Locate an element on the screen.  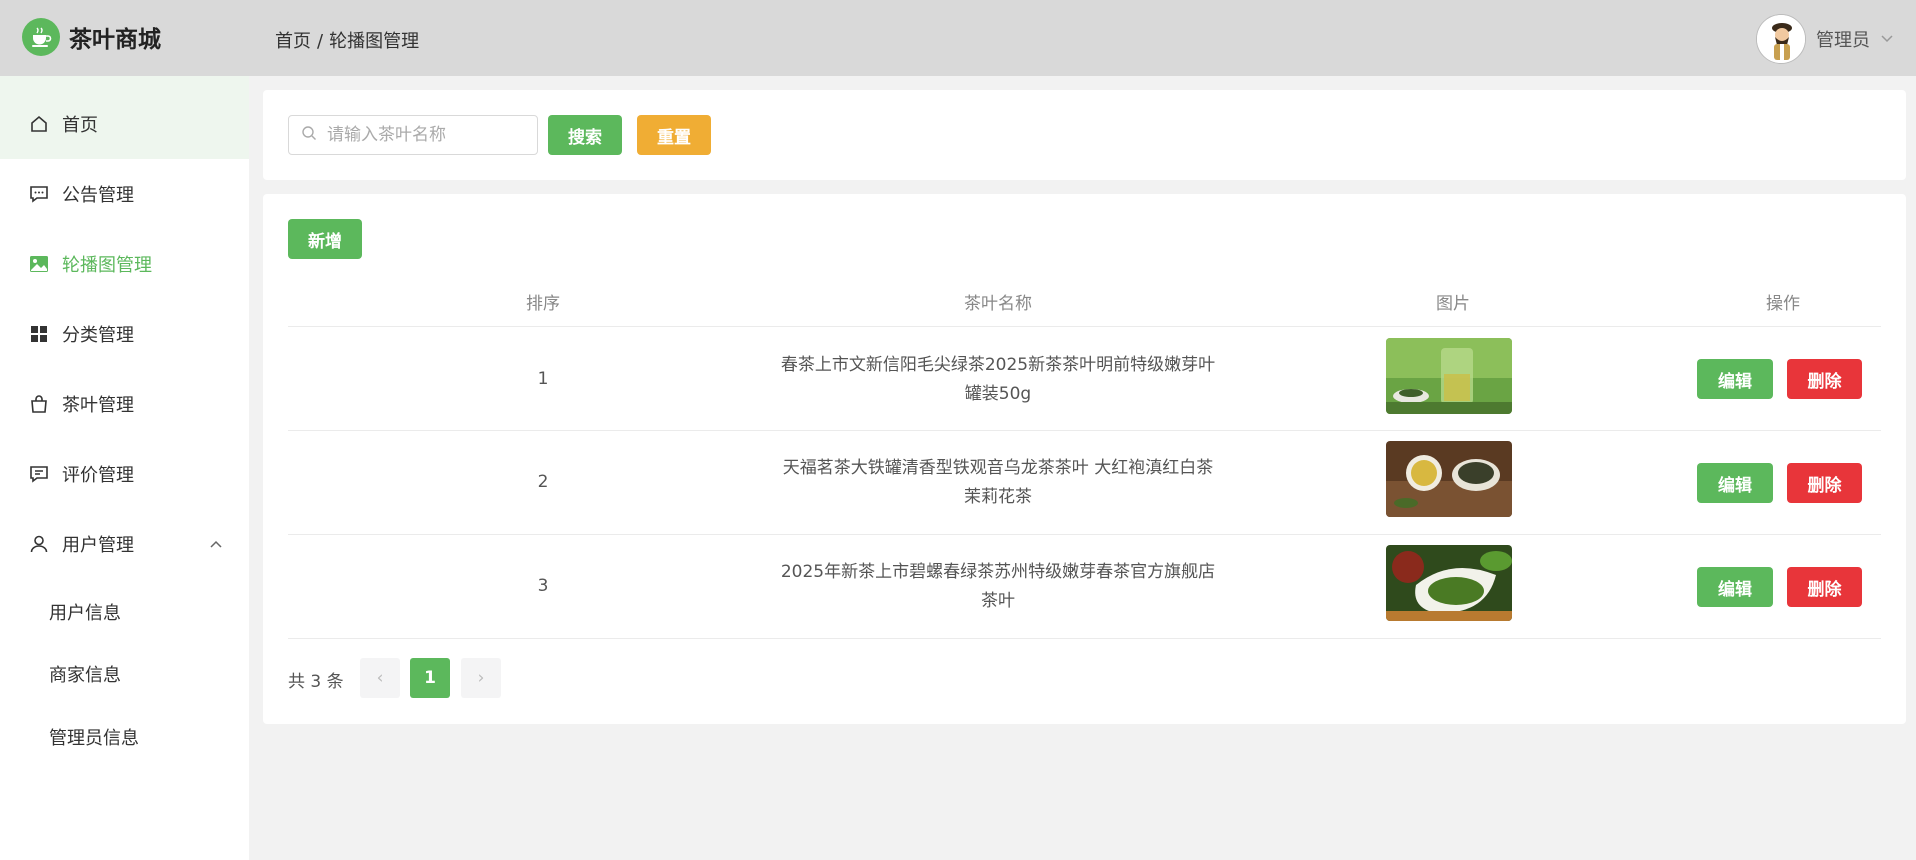
row-name: 2025年新茶上市碧螺春绿茶苏州特级嫩芽春茶官方旗舰店茶叶 is located at coordinates (998, 586).